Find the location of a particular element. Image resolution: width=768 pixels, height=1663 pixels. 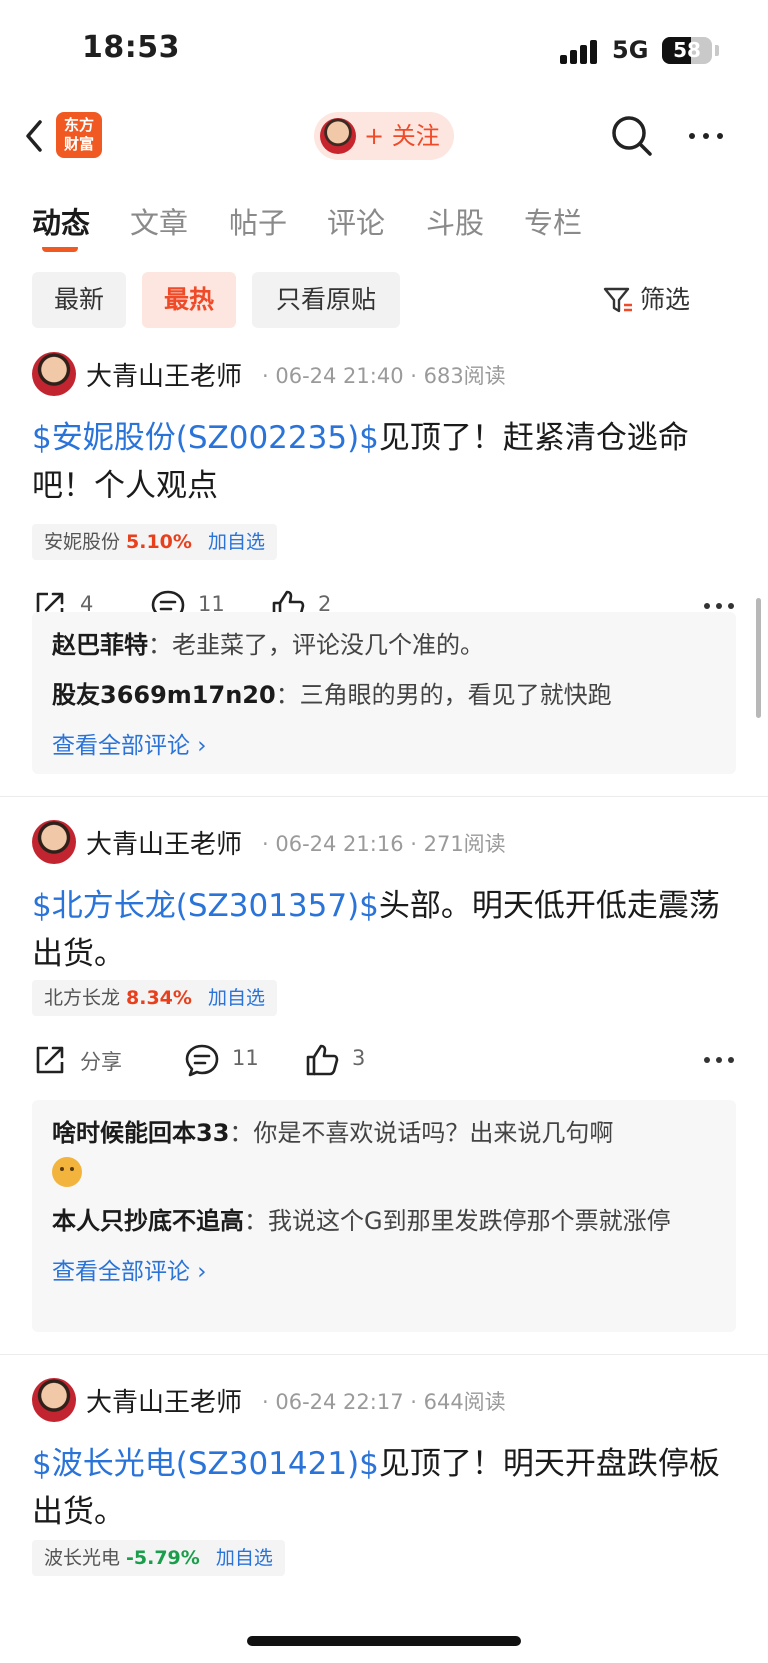

tab-comments: 评论 is located at coordinates (356, 221).